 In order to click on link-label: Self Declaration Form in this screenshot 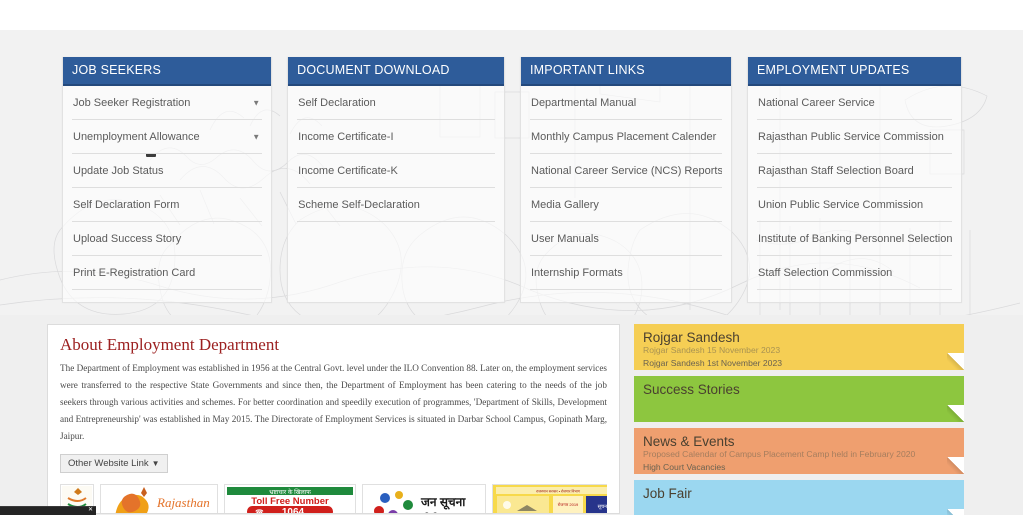, I will do `click(126, 205)`.